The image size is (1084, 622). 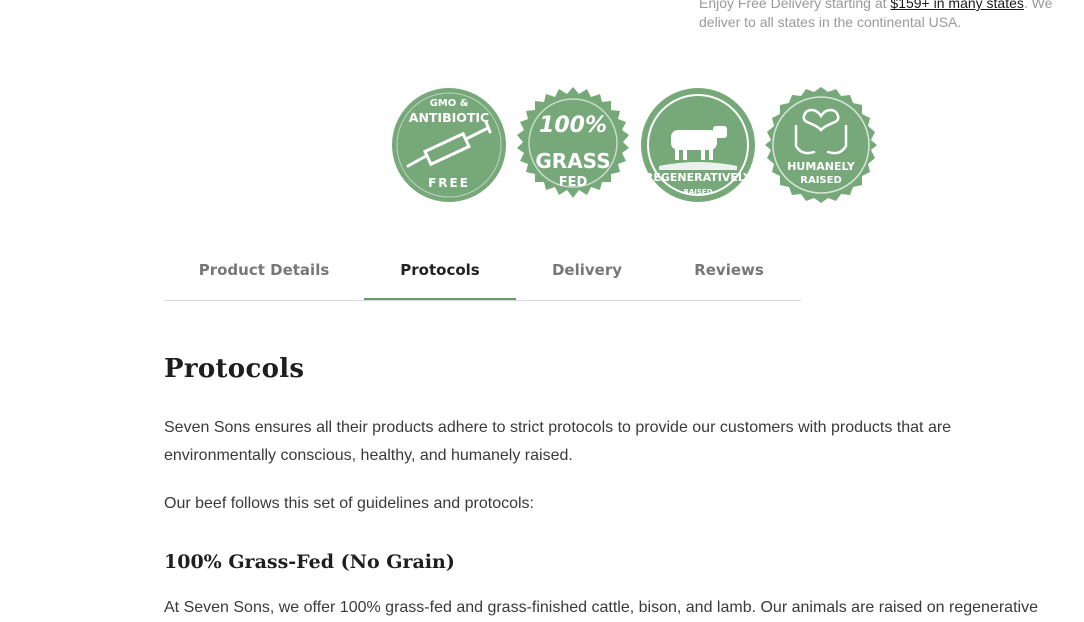 What do you see at coordinates (956, 5) in the screenshot?
I see `delivery-states-link: $159+ in many states` at bounding box center [956, 5].